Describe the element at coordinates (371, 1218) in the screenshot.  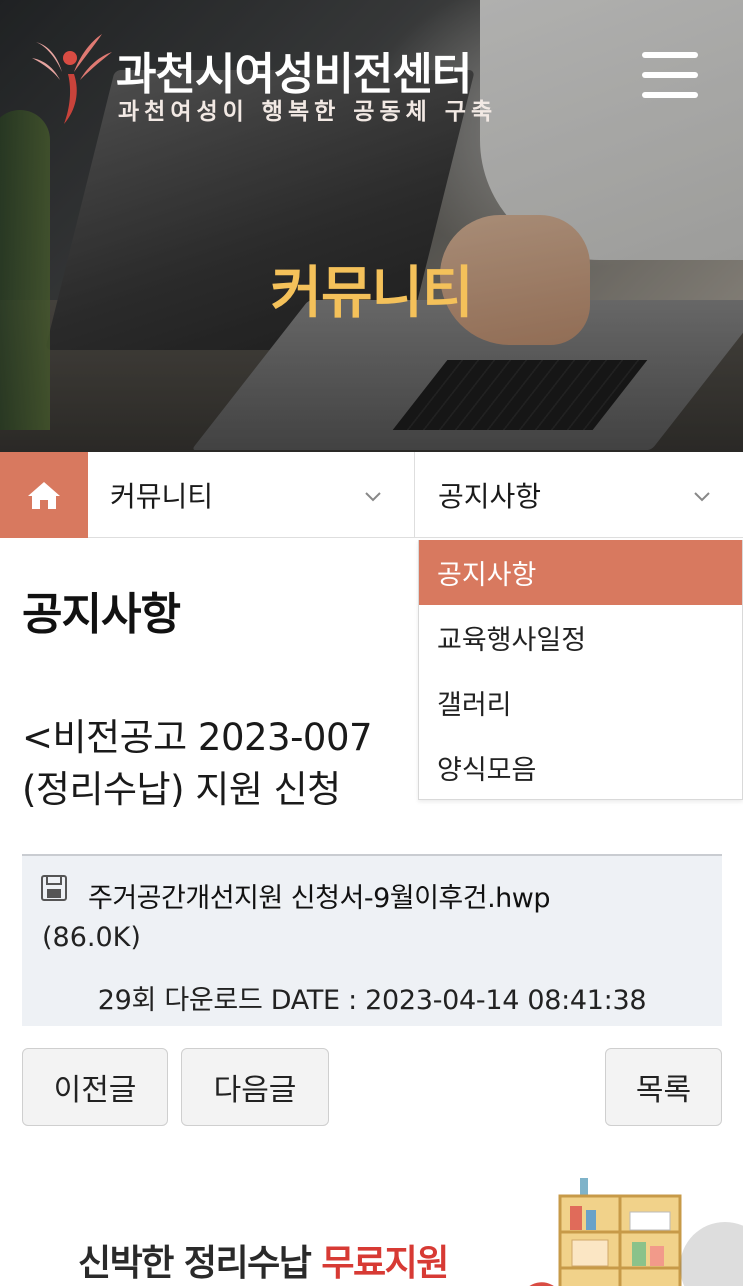
I see `promo-banner: 신박한 정리수납 무료지원` at that location.